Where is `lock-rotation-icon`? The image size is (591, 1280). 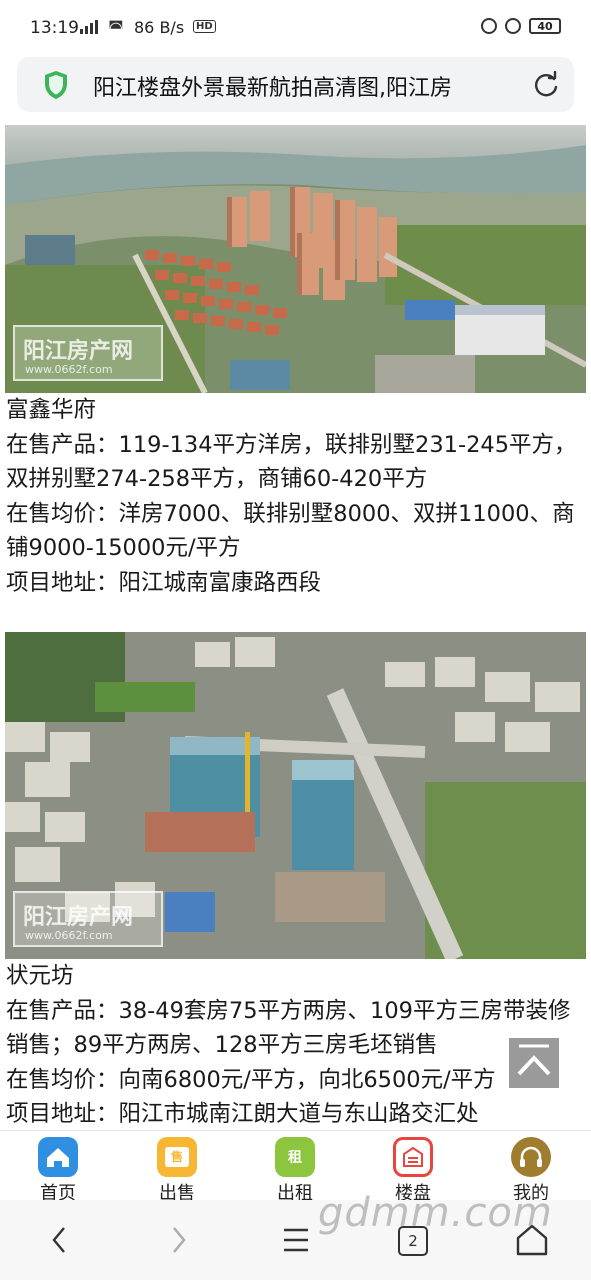
lock-rotation-icon is located at coordinates (489, 26).